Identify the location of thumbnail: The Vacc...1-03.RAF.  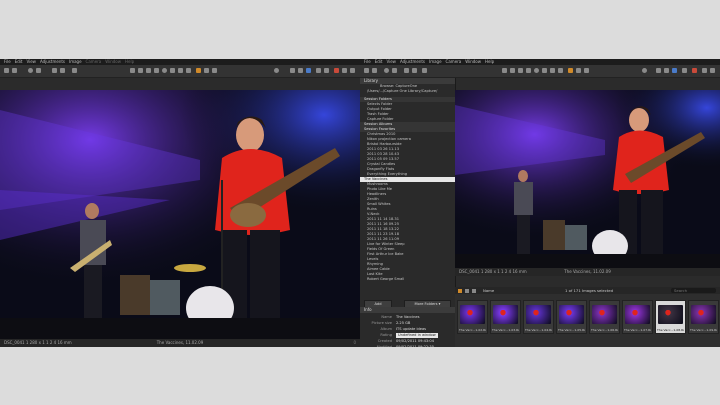
(505, 317).